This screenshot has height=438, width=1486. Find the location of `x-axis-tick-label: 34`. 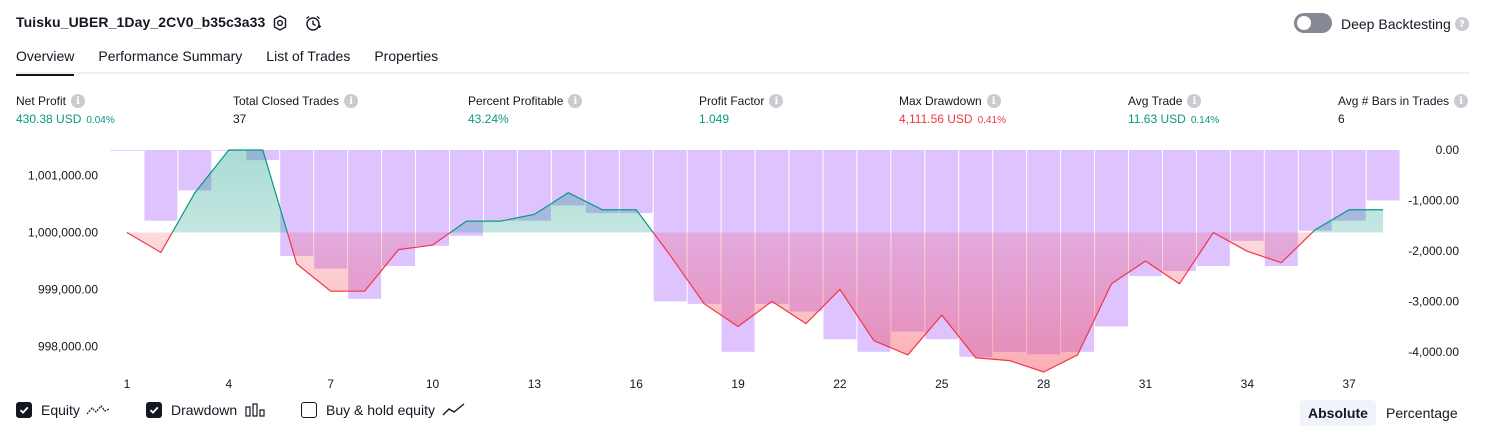

x-axis-tick-label: 34 is located at coordinates (1248, 384).